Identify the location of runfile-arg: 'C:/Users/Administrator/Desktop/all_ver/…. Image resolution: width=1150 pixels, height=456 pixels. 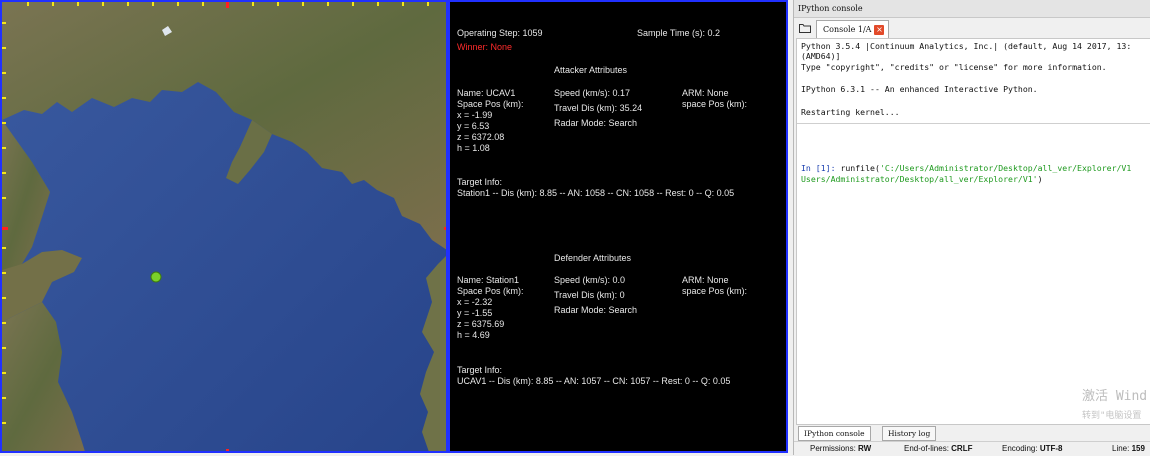
(1005, 168).